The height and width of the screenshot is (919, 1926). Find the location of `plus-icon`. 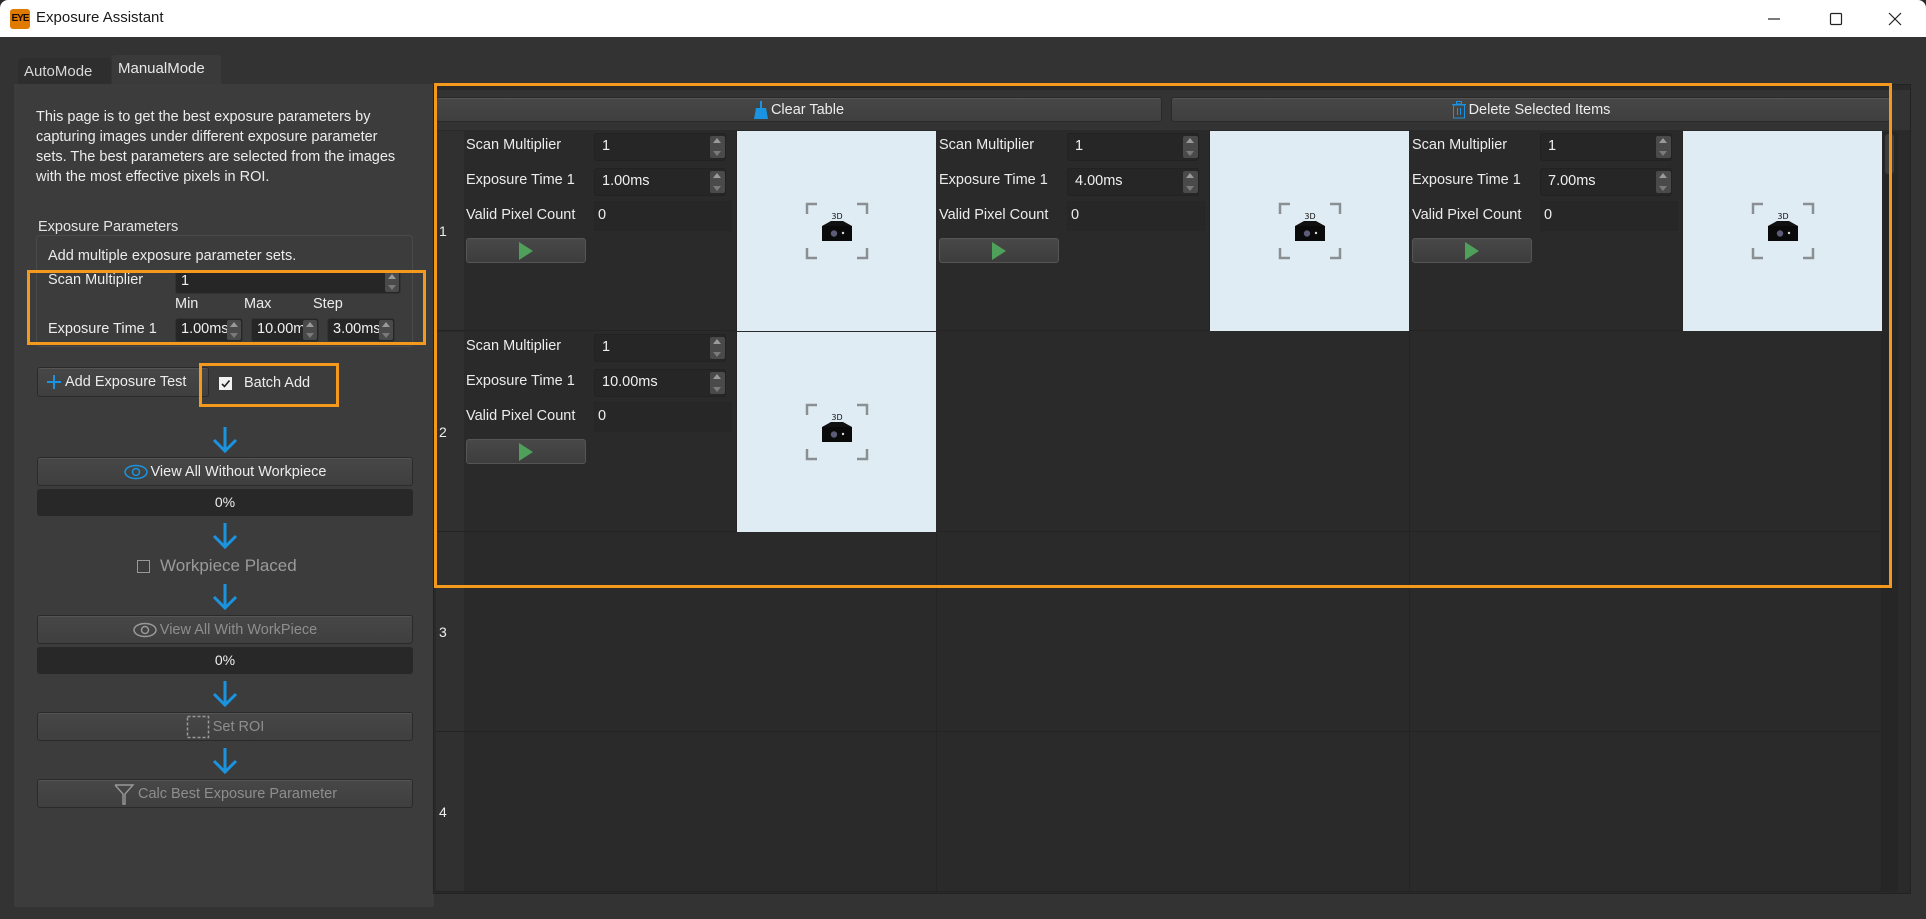

plus-icon is located at coordinates (54, 382).